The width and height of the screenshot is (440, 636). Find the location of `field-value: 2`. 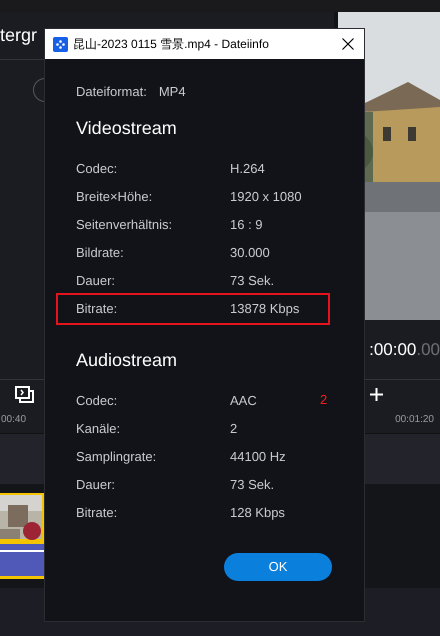

field-value: 2 is located at coordinates (234, 429).